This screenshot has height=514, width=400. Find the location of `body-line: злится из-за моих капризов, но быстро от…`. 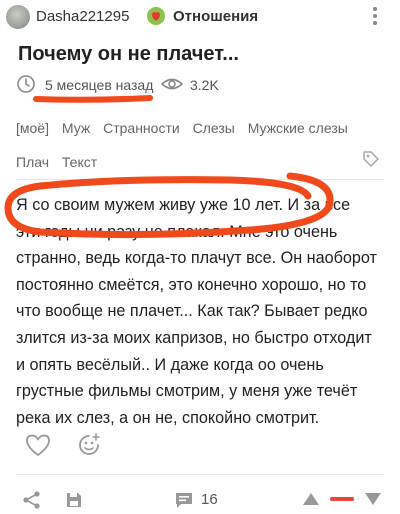

body-line: злится из-за моих капризов, но быстро от… is located at coordinates (194, 337).